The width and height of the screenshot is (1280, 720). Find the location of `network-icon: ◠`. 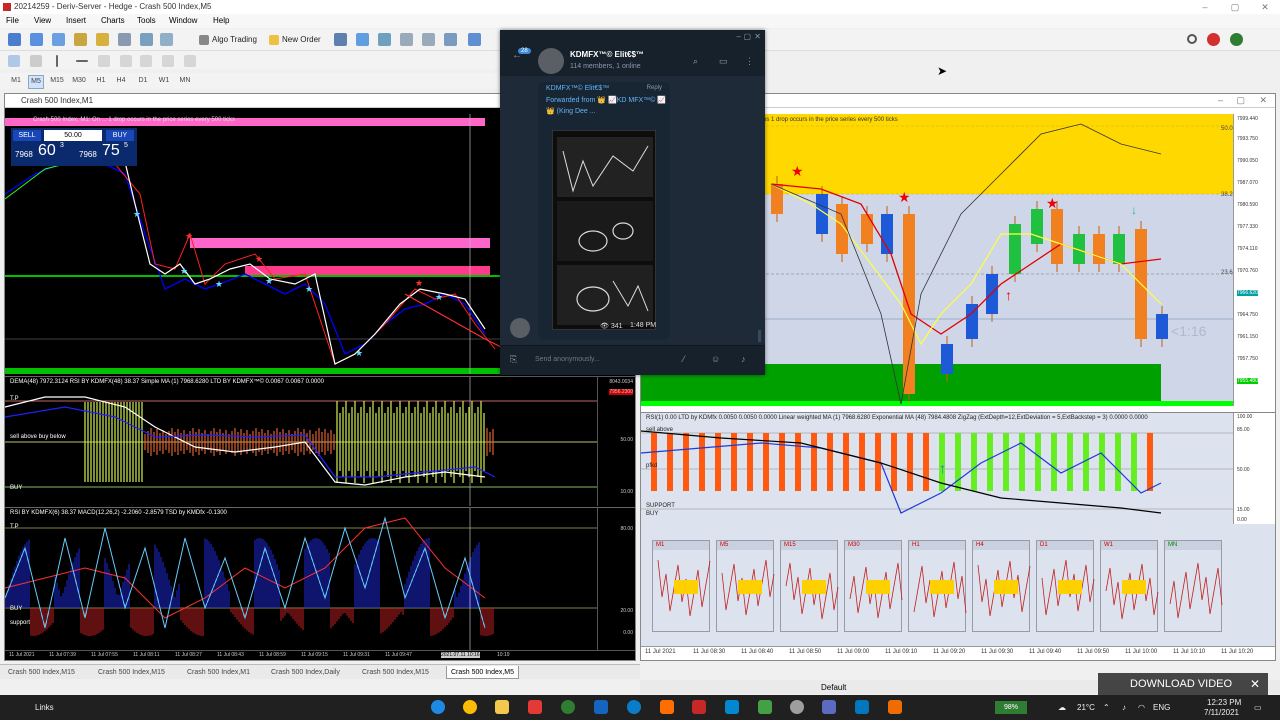

network-icon: ◠ is located at coordinates (1141, 707).